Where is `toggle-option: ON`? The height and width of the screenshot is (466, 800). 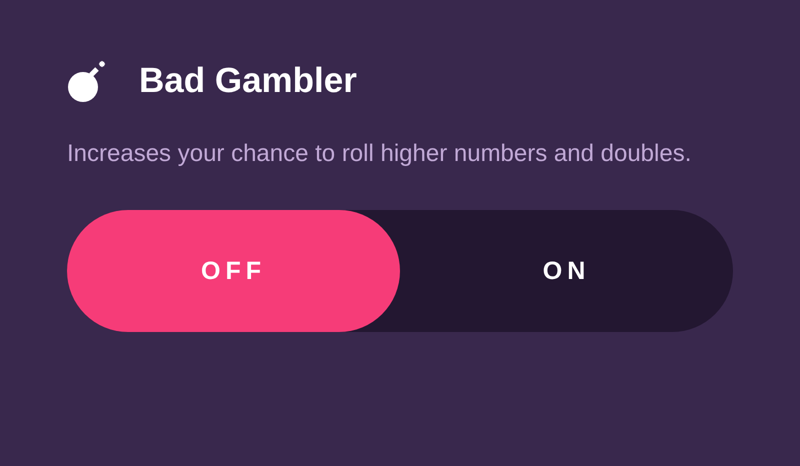 toggle-option: ON is located at coordinates (566, 271).